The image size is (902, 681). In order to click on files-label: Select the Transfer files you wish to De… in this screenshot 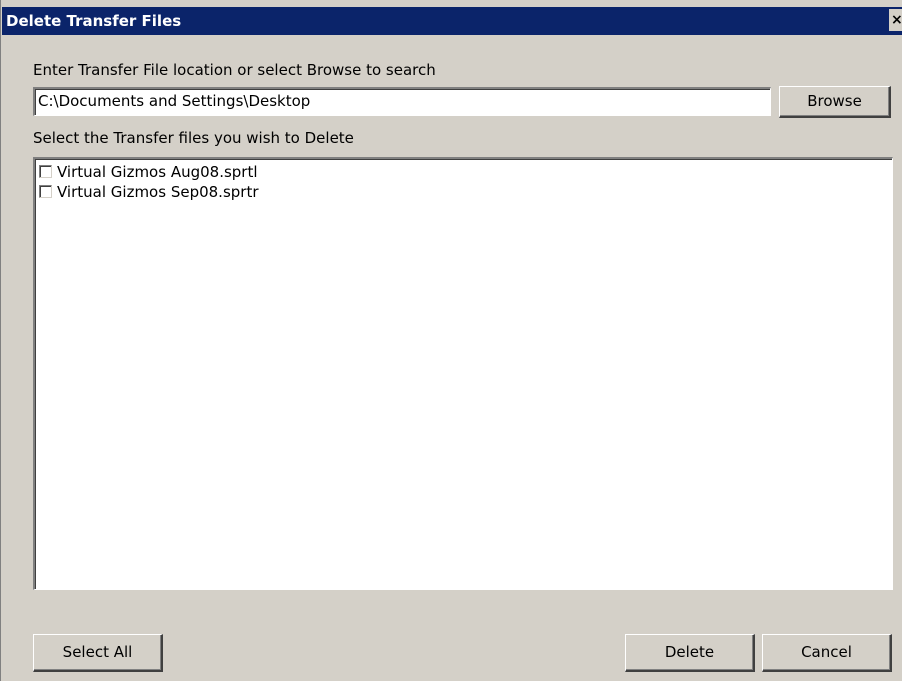, I will do `click(193, 138)`.